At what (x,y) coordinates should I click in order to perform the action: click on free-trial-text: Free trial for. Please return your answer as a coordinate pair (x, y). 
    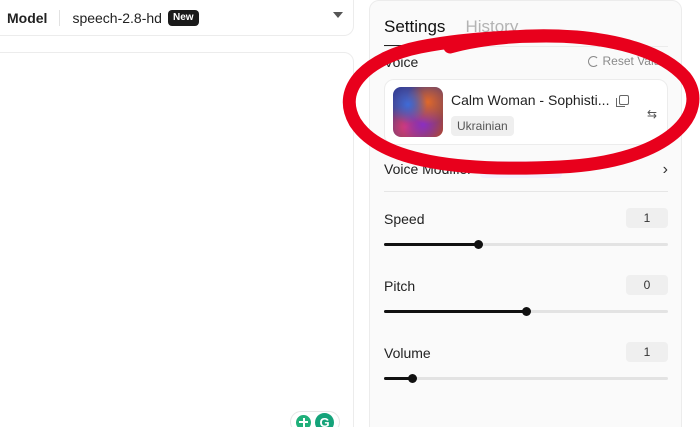
    Looking at the image, I should click on (527, 169).